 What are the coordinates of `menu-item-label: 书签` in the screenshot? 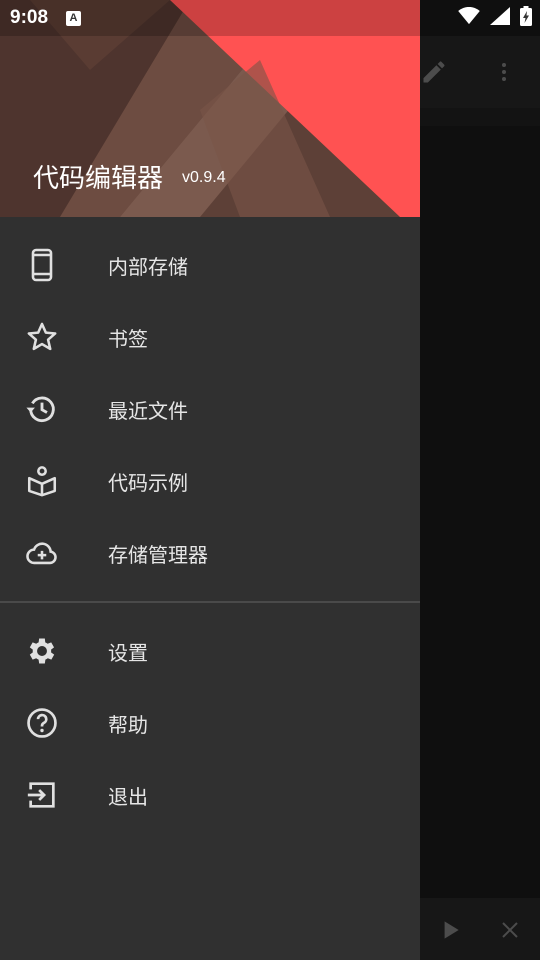 It's located at (128, 338).